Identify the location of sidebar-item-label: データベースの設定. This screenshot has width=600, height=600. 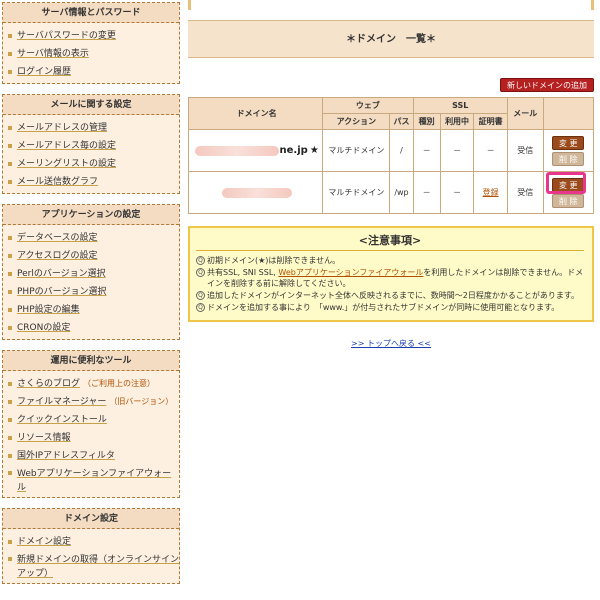
(57, 238).